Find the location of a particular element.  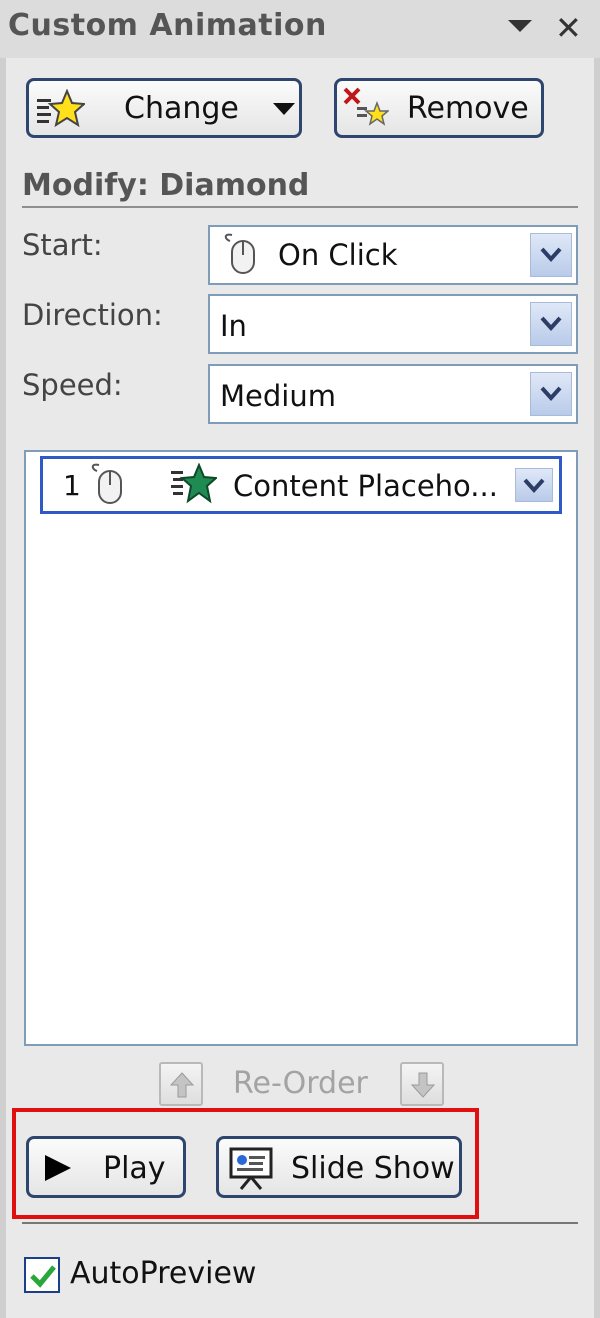

start-select: On Click is located at coordinates (393, 255).